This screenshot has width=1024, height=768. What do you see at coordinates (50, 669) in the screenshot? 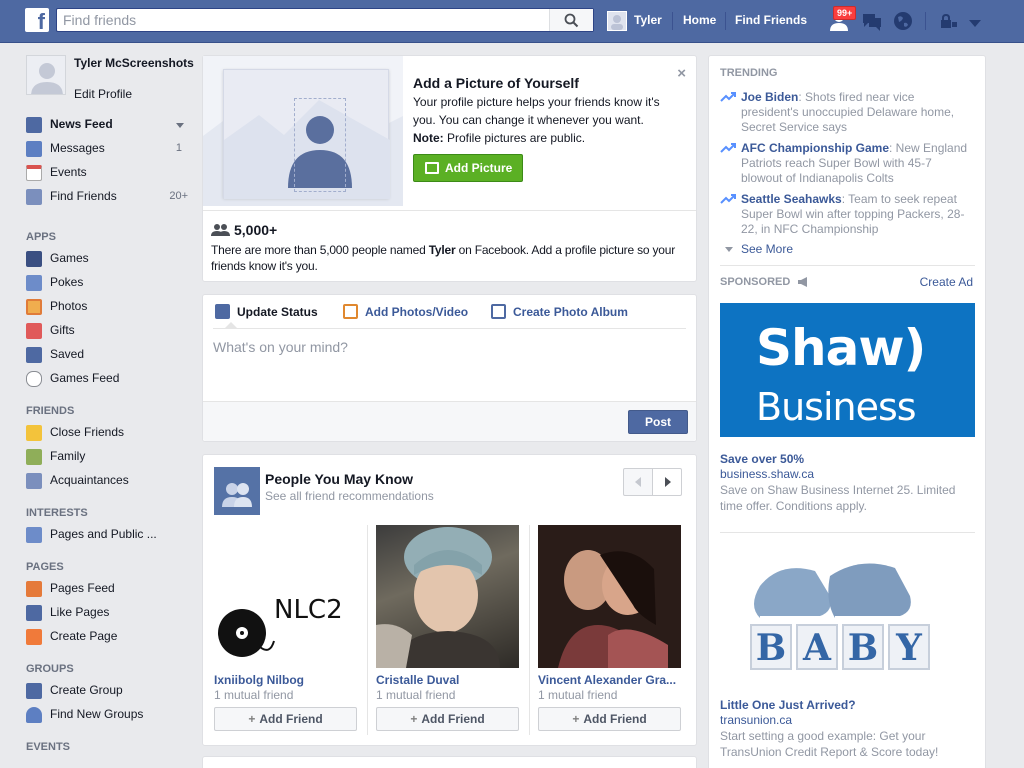
I see `section-header-groups: GROUPS` at bounding box center [50, 669].